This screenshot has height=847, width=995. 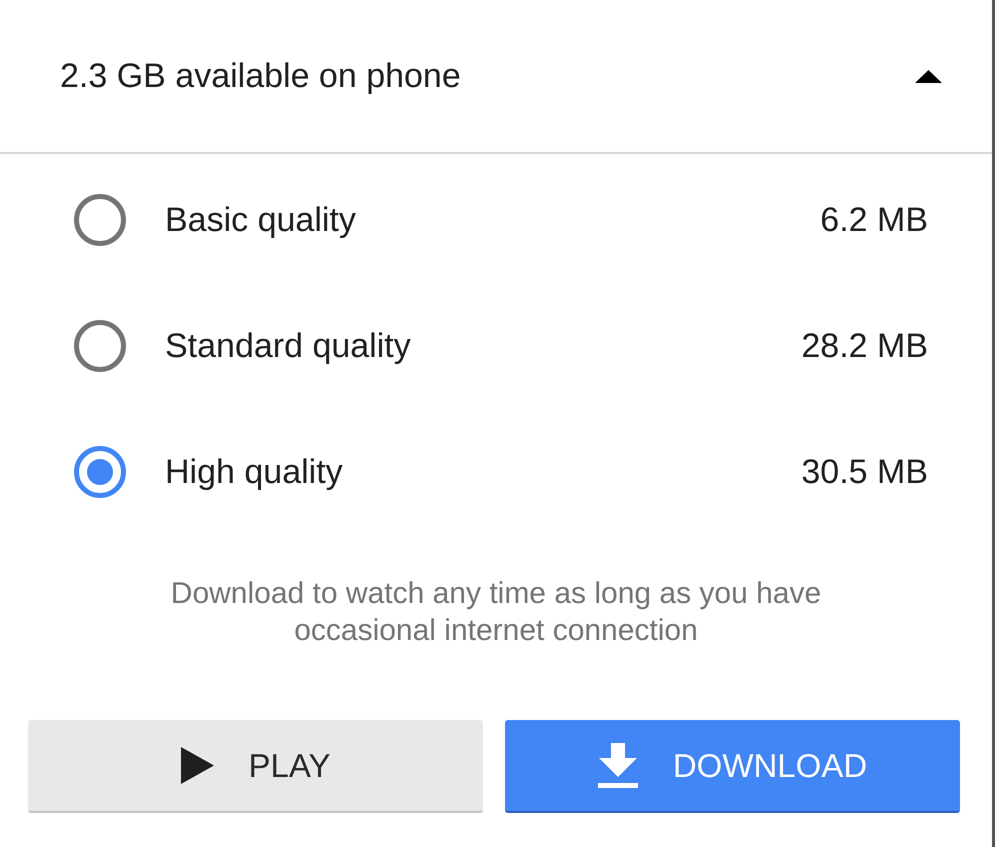 I want to click on caret-icon, so click(x=928, y=76).